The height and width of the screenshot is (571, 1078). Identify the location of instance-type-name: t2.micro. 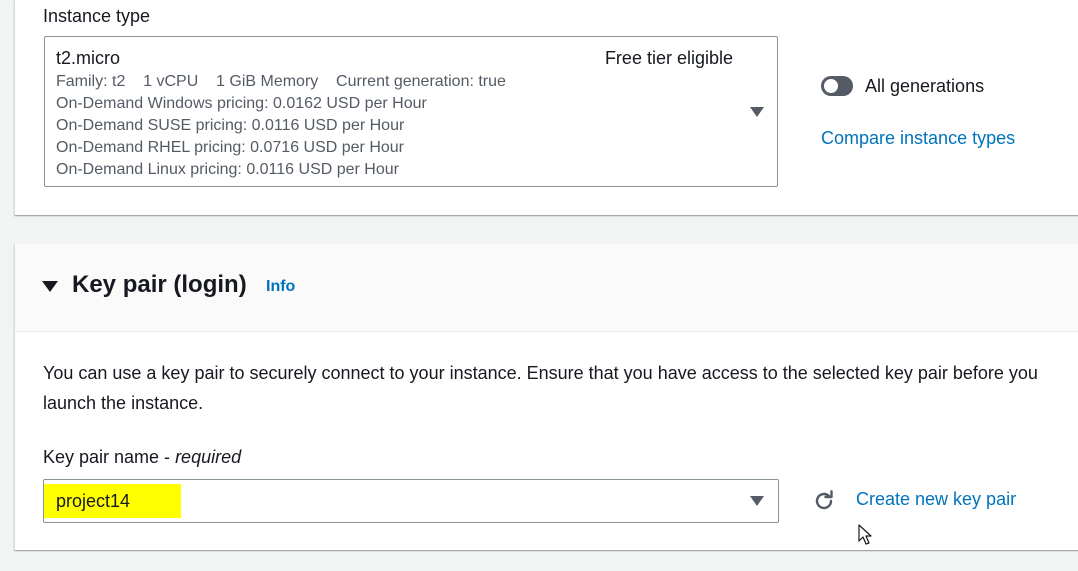
(88, 58).